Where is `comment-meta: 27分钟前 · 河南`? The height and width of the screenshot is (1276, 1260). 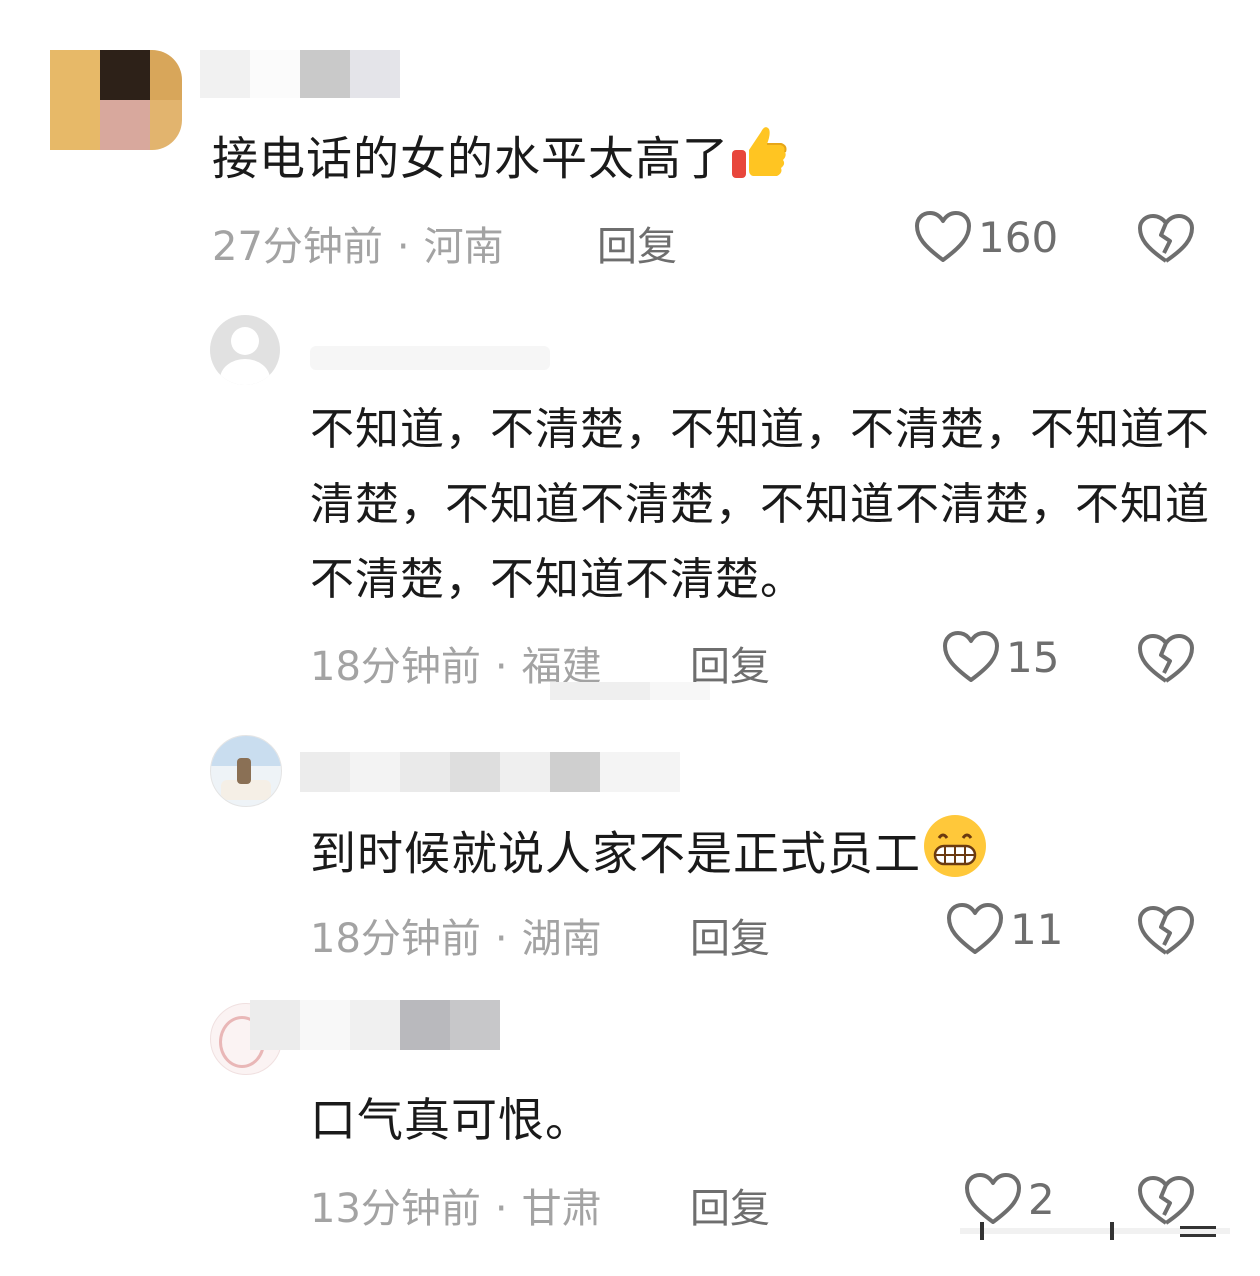 comment-meta: 27分钟前 · 河南 is located at coordinates (358, 243).